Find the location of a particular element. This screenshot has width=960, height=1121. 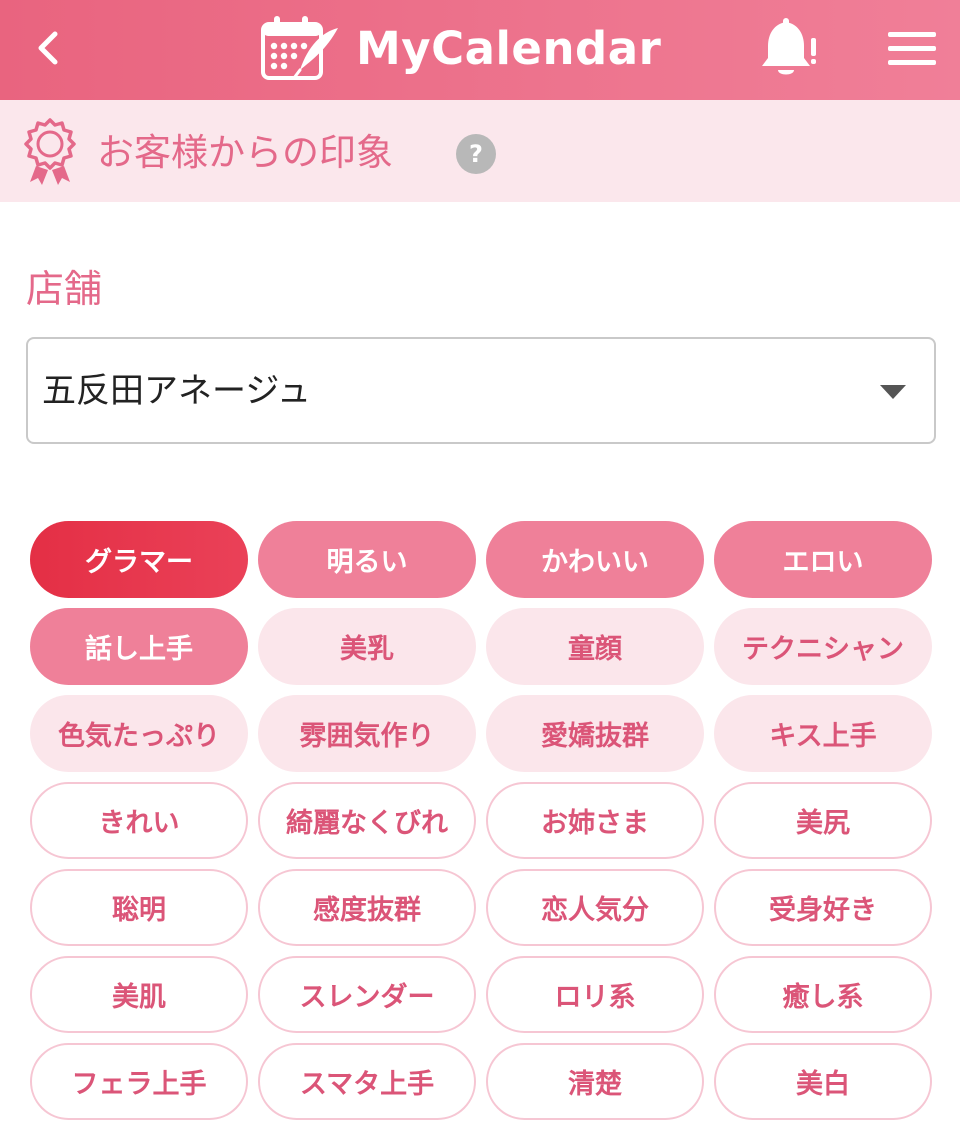

impression-tag: かわいい is located at coordinates (595, 559).